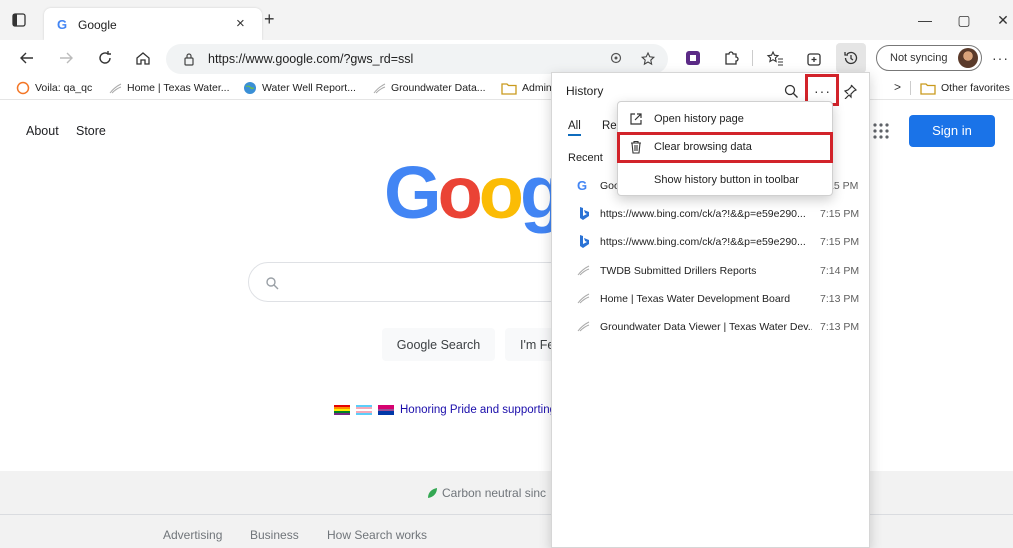  Describe the element at coordinates (342, 410) in the screenshot. I see `pride-flag-icon` at that location.